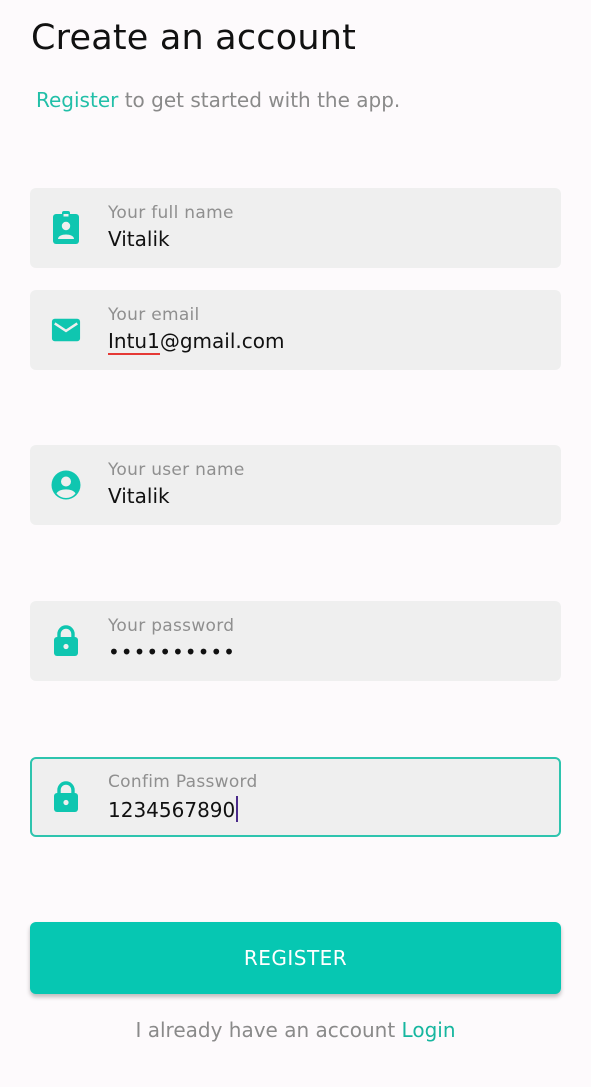 The width and height of the screenshot is (591, 1087). What do you see at coordinates (172, 652) in the screenshot?
I see `password-input: ••••••••••` at bounding box center [172, 652].